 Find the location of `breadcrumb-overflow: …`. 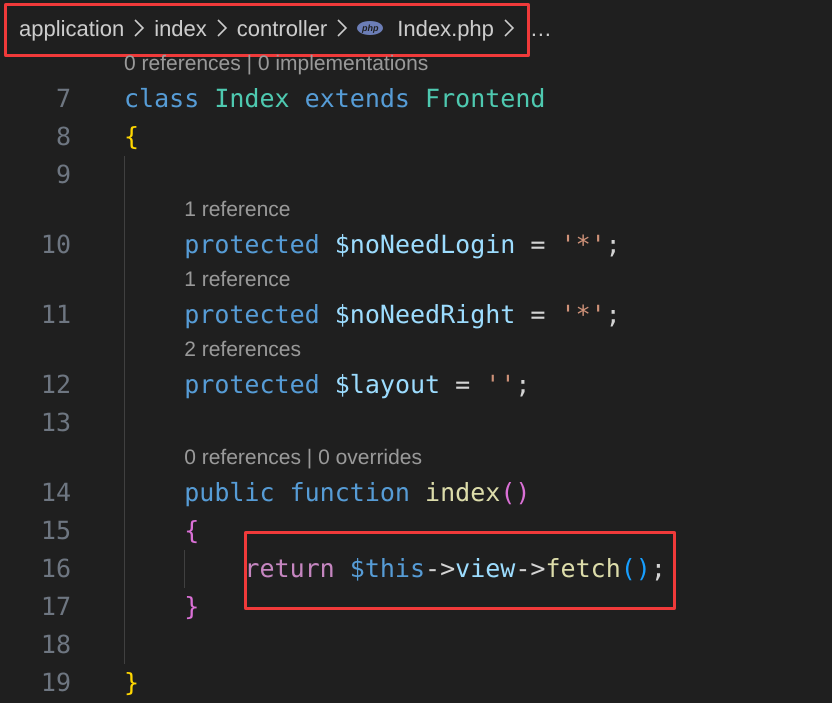

breadcrumb-overflow: … is located at coordinates (541, 28).